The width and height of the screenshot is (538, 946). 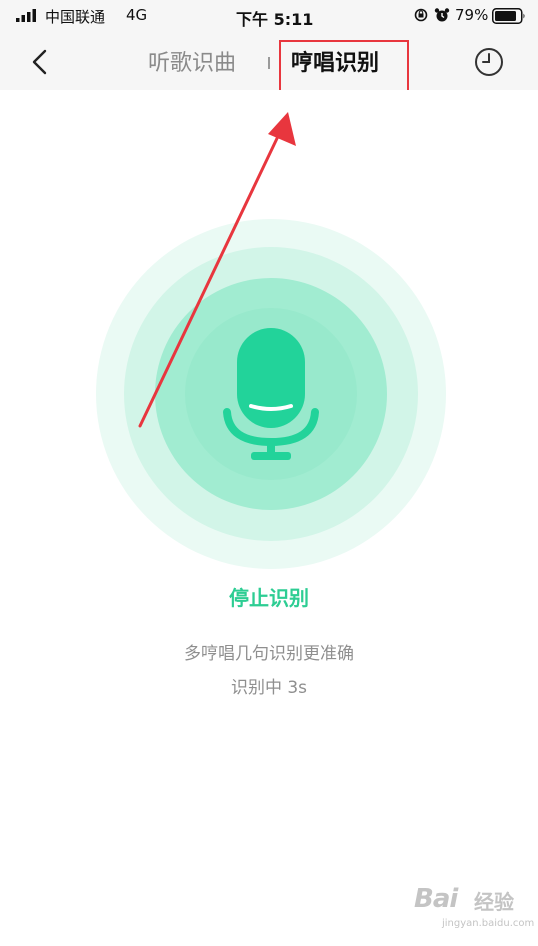 What do you see at coordinates (472, 15) in the screenshot?
I see `battery-percent: 79%` at bounding box center [472, 15].